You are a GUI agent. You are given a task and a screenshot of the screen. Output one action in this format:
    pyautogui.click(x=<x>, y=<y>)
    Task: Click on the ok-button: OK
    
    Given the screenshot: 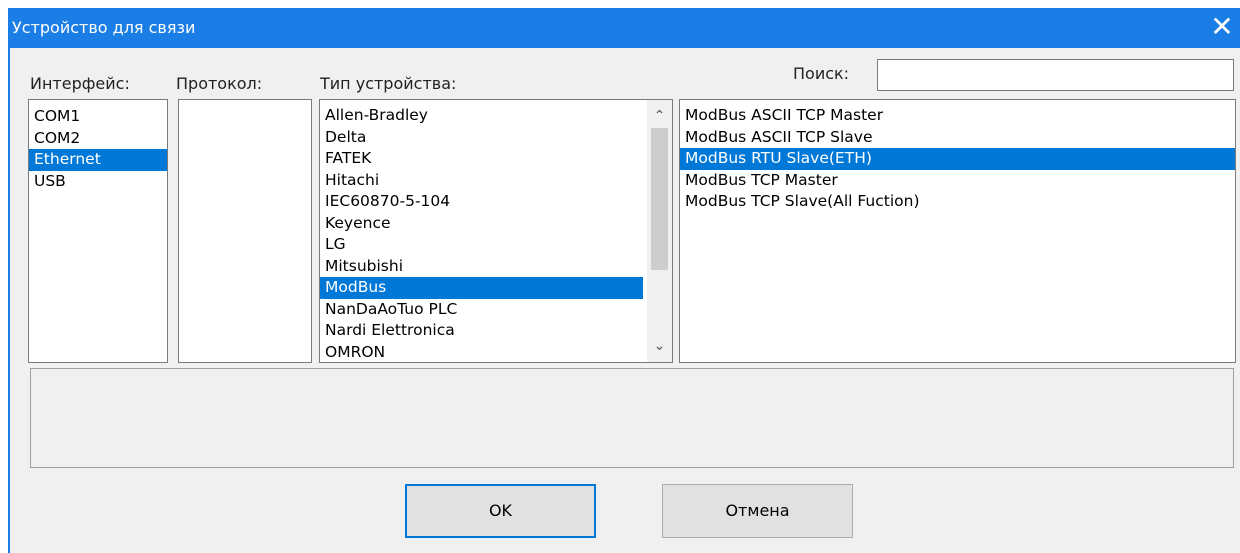 What is the action you would take?
    pyautogui.click(x=500, y=511)
    